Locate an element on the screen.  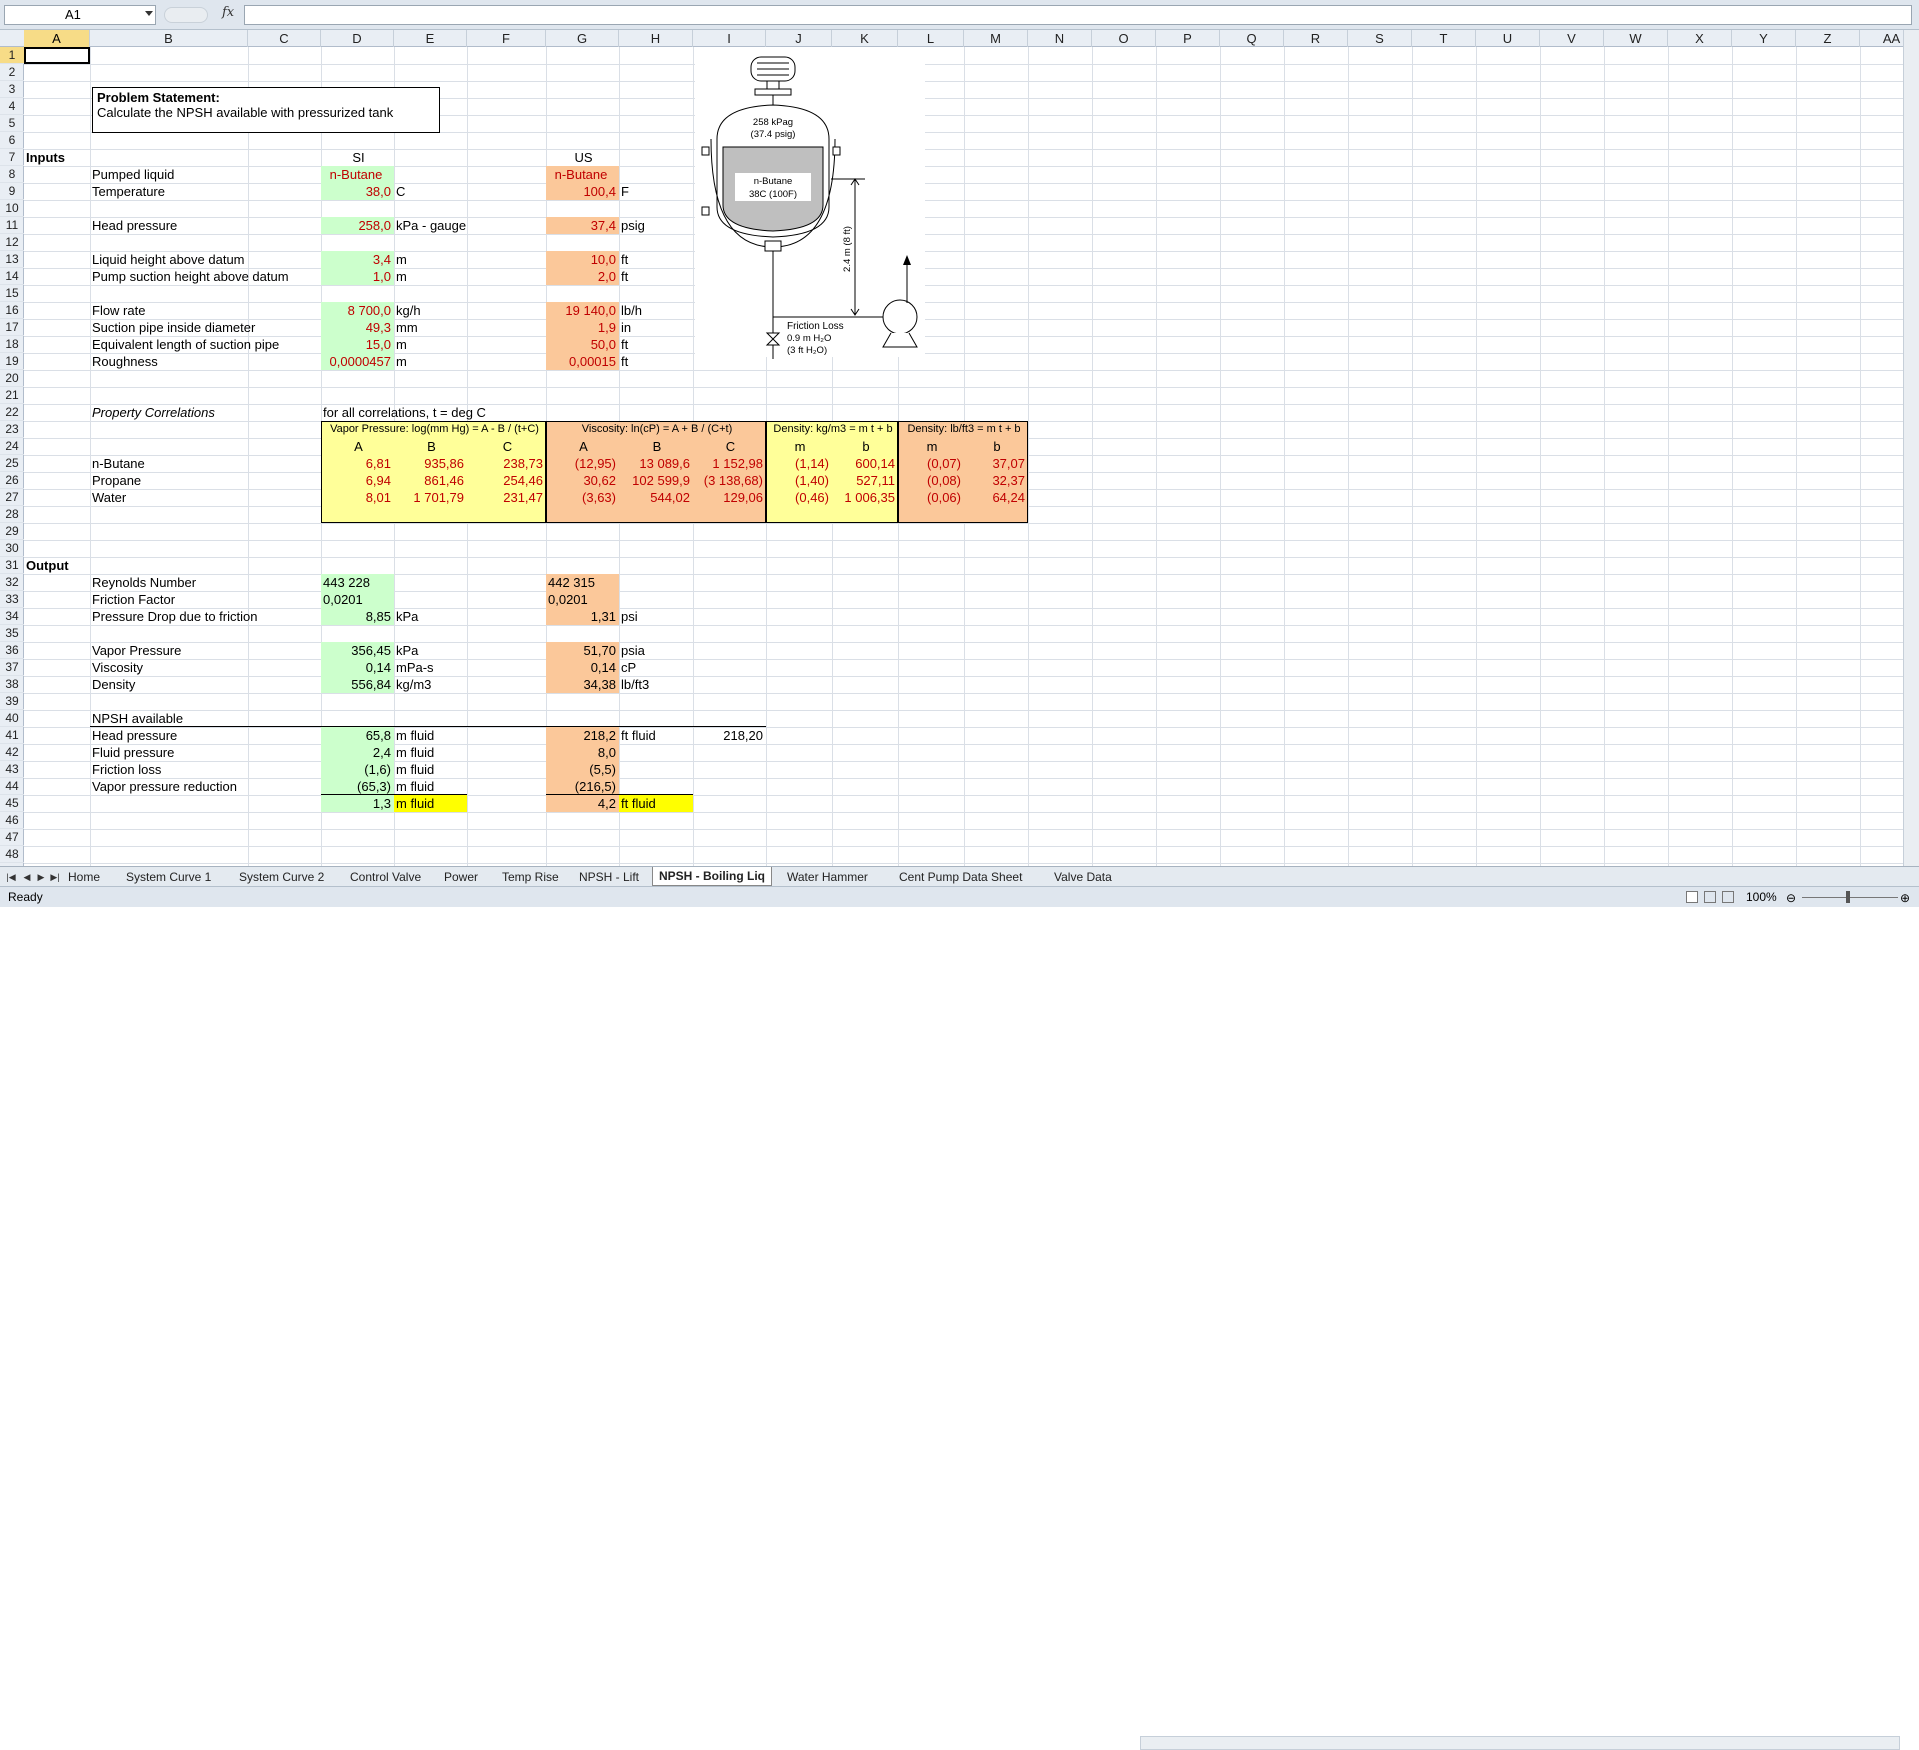
output-label: Density is located at coordinates (169, 684).